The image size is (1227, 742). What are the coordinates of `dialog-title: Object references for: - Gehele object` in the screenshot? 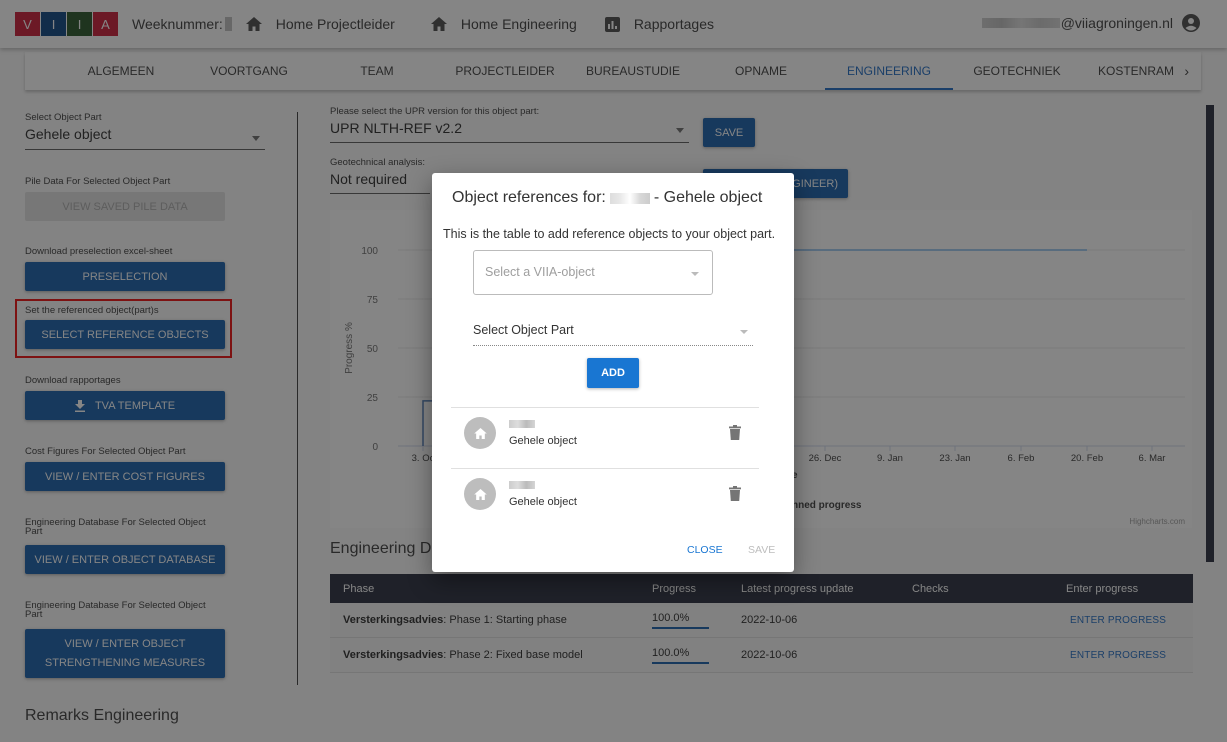 It's located at (607, 198).